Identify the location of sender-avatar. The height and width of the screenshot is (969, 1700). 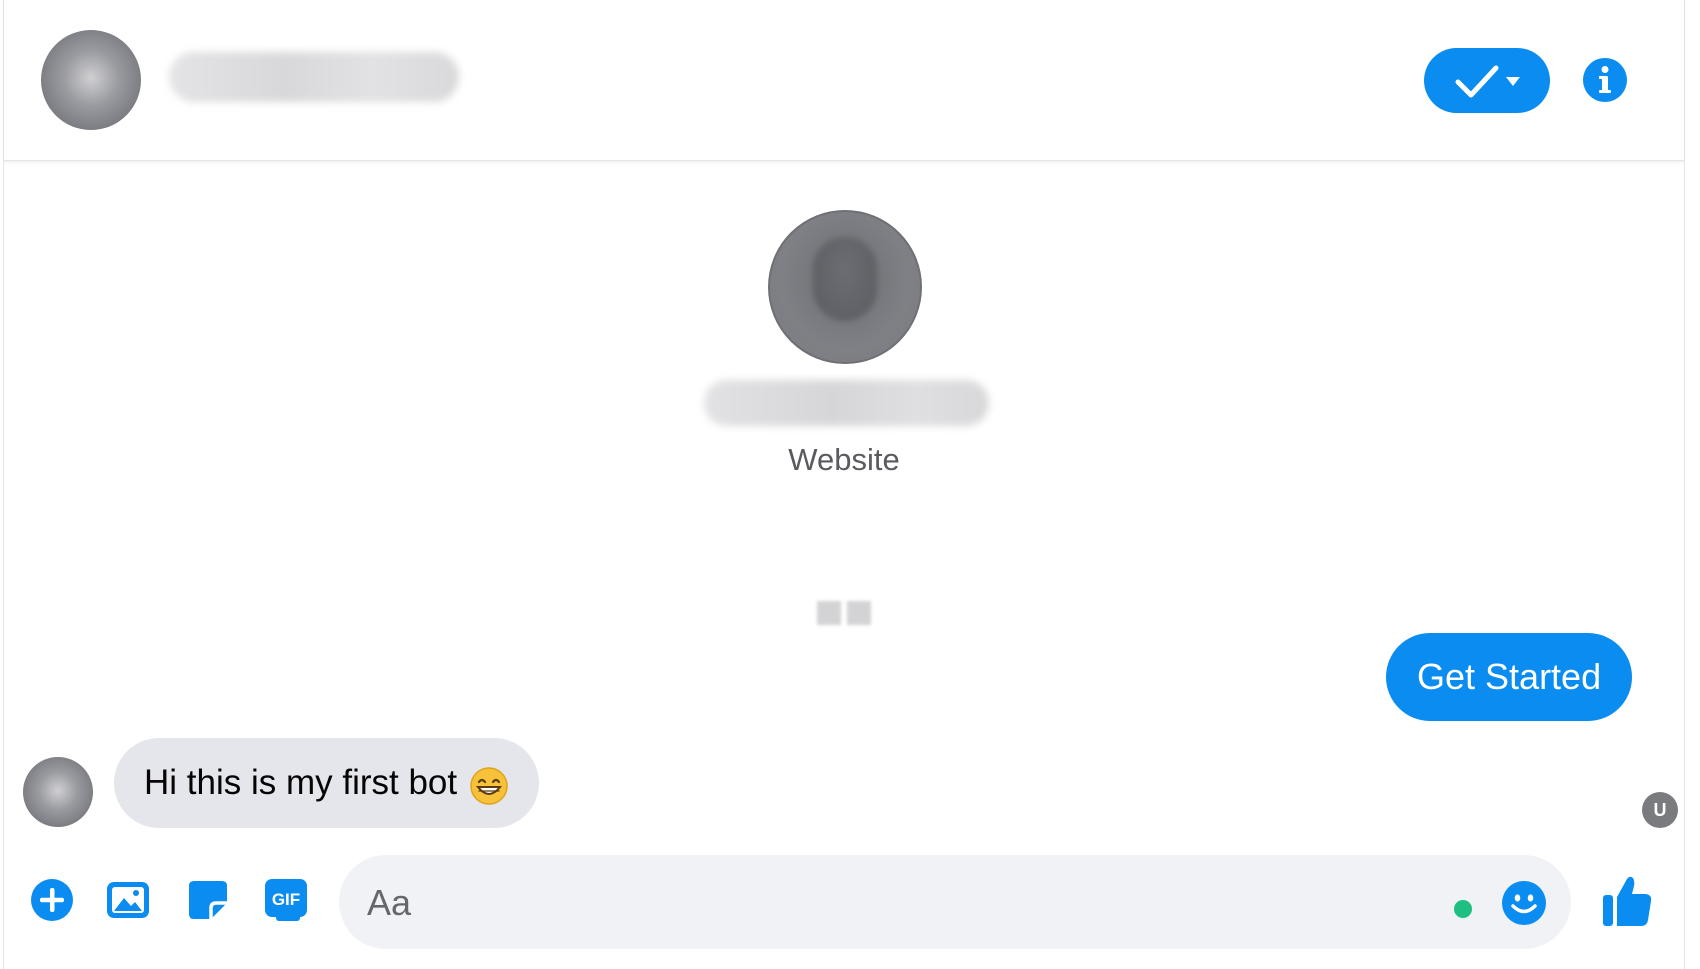
(58, 792).